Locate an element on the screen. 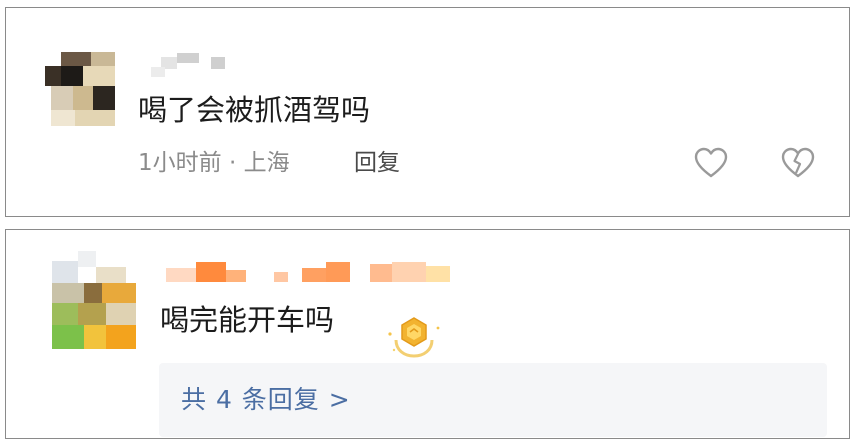 The width and height of the screenshot is (855, 445). comment-meta: 1小时前 · 上海 is located at coordinates (214, 163).